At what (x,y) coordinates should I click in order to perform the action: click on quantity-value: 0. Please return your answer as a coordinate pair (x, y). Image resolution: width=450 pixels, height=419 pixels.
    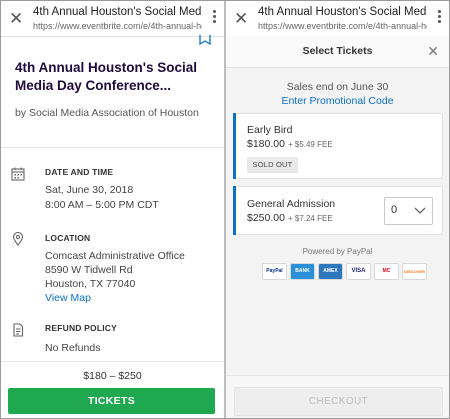
    Looking at the image, I should click on (394, 210).